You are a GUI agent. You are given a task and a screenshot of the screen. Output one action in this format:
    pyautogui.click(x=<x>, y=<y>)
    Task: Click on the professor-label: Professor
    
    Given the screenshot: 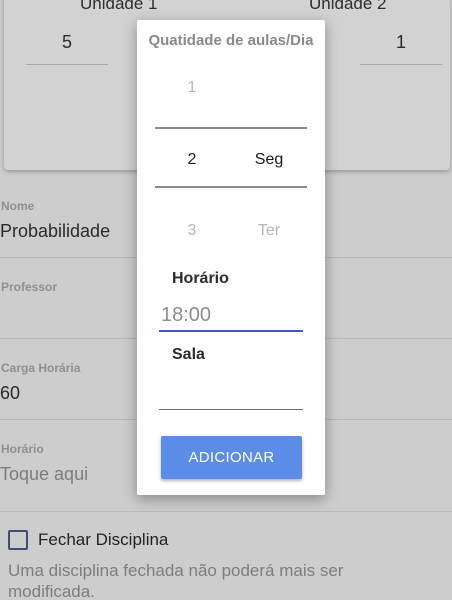 What is the action you would take?
    pyautogui.click(x=29, y=287)
    